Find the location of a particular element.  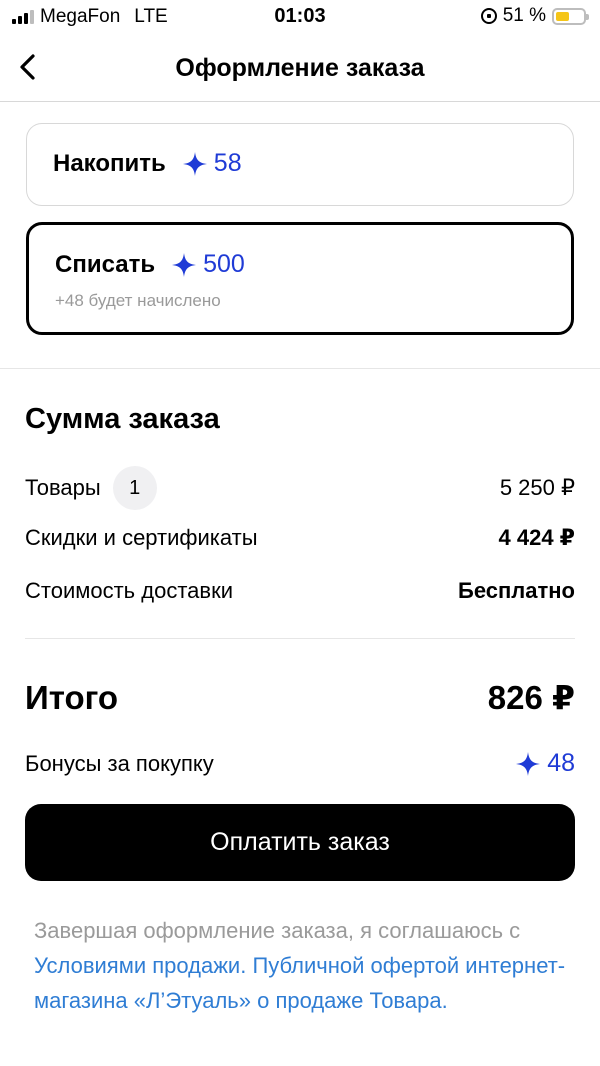

discounts-value: 4 424 ₽ is located at coordinates (536, 537).